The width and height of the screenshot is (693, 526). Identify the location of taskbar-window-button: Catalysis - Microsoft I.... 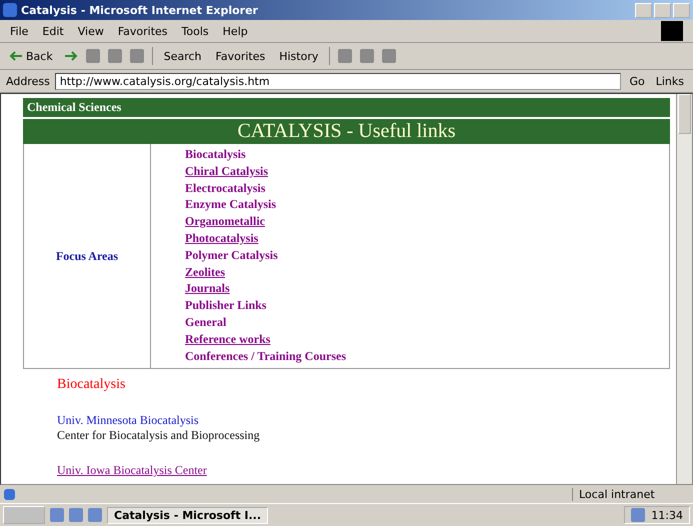
(187, 515).